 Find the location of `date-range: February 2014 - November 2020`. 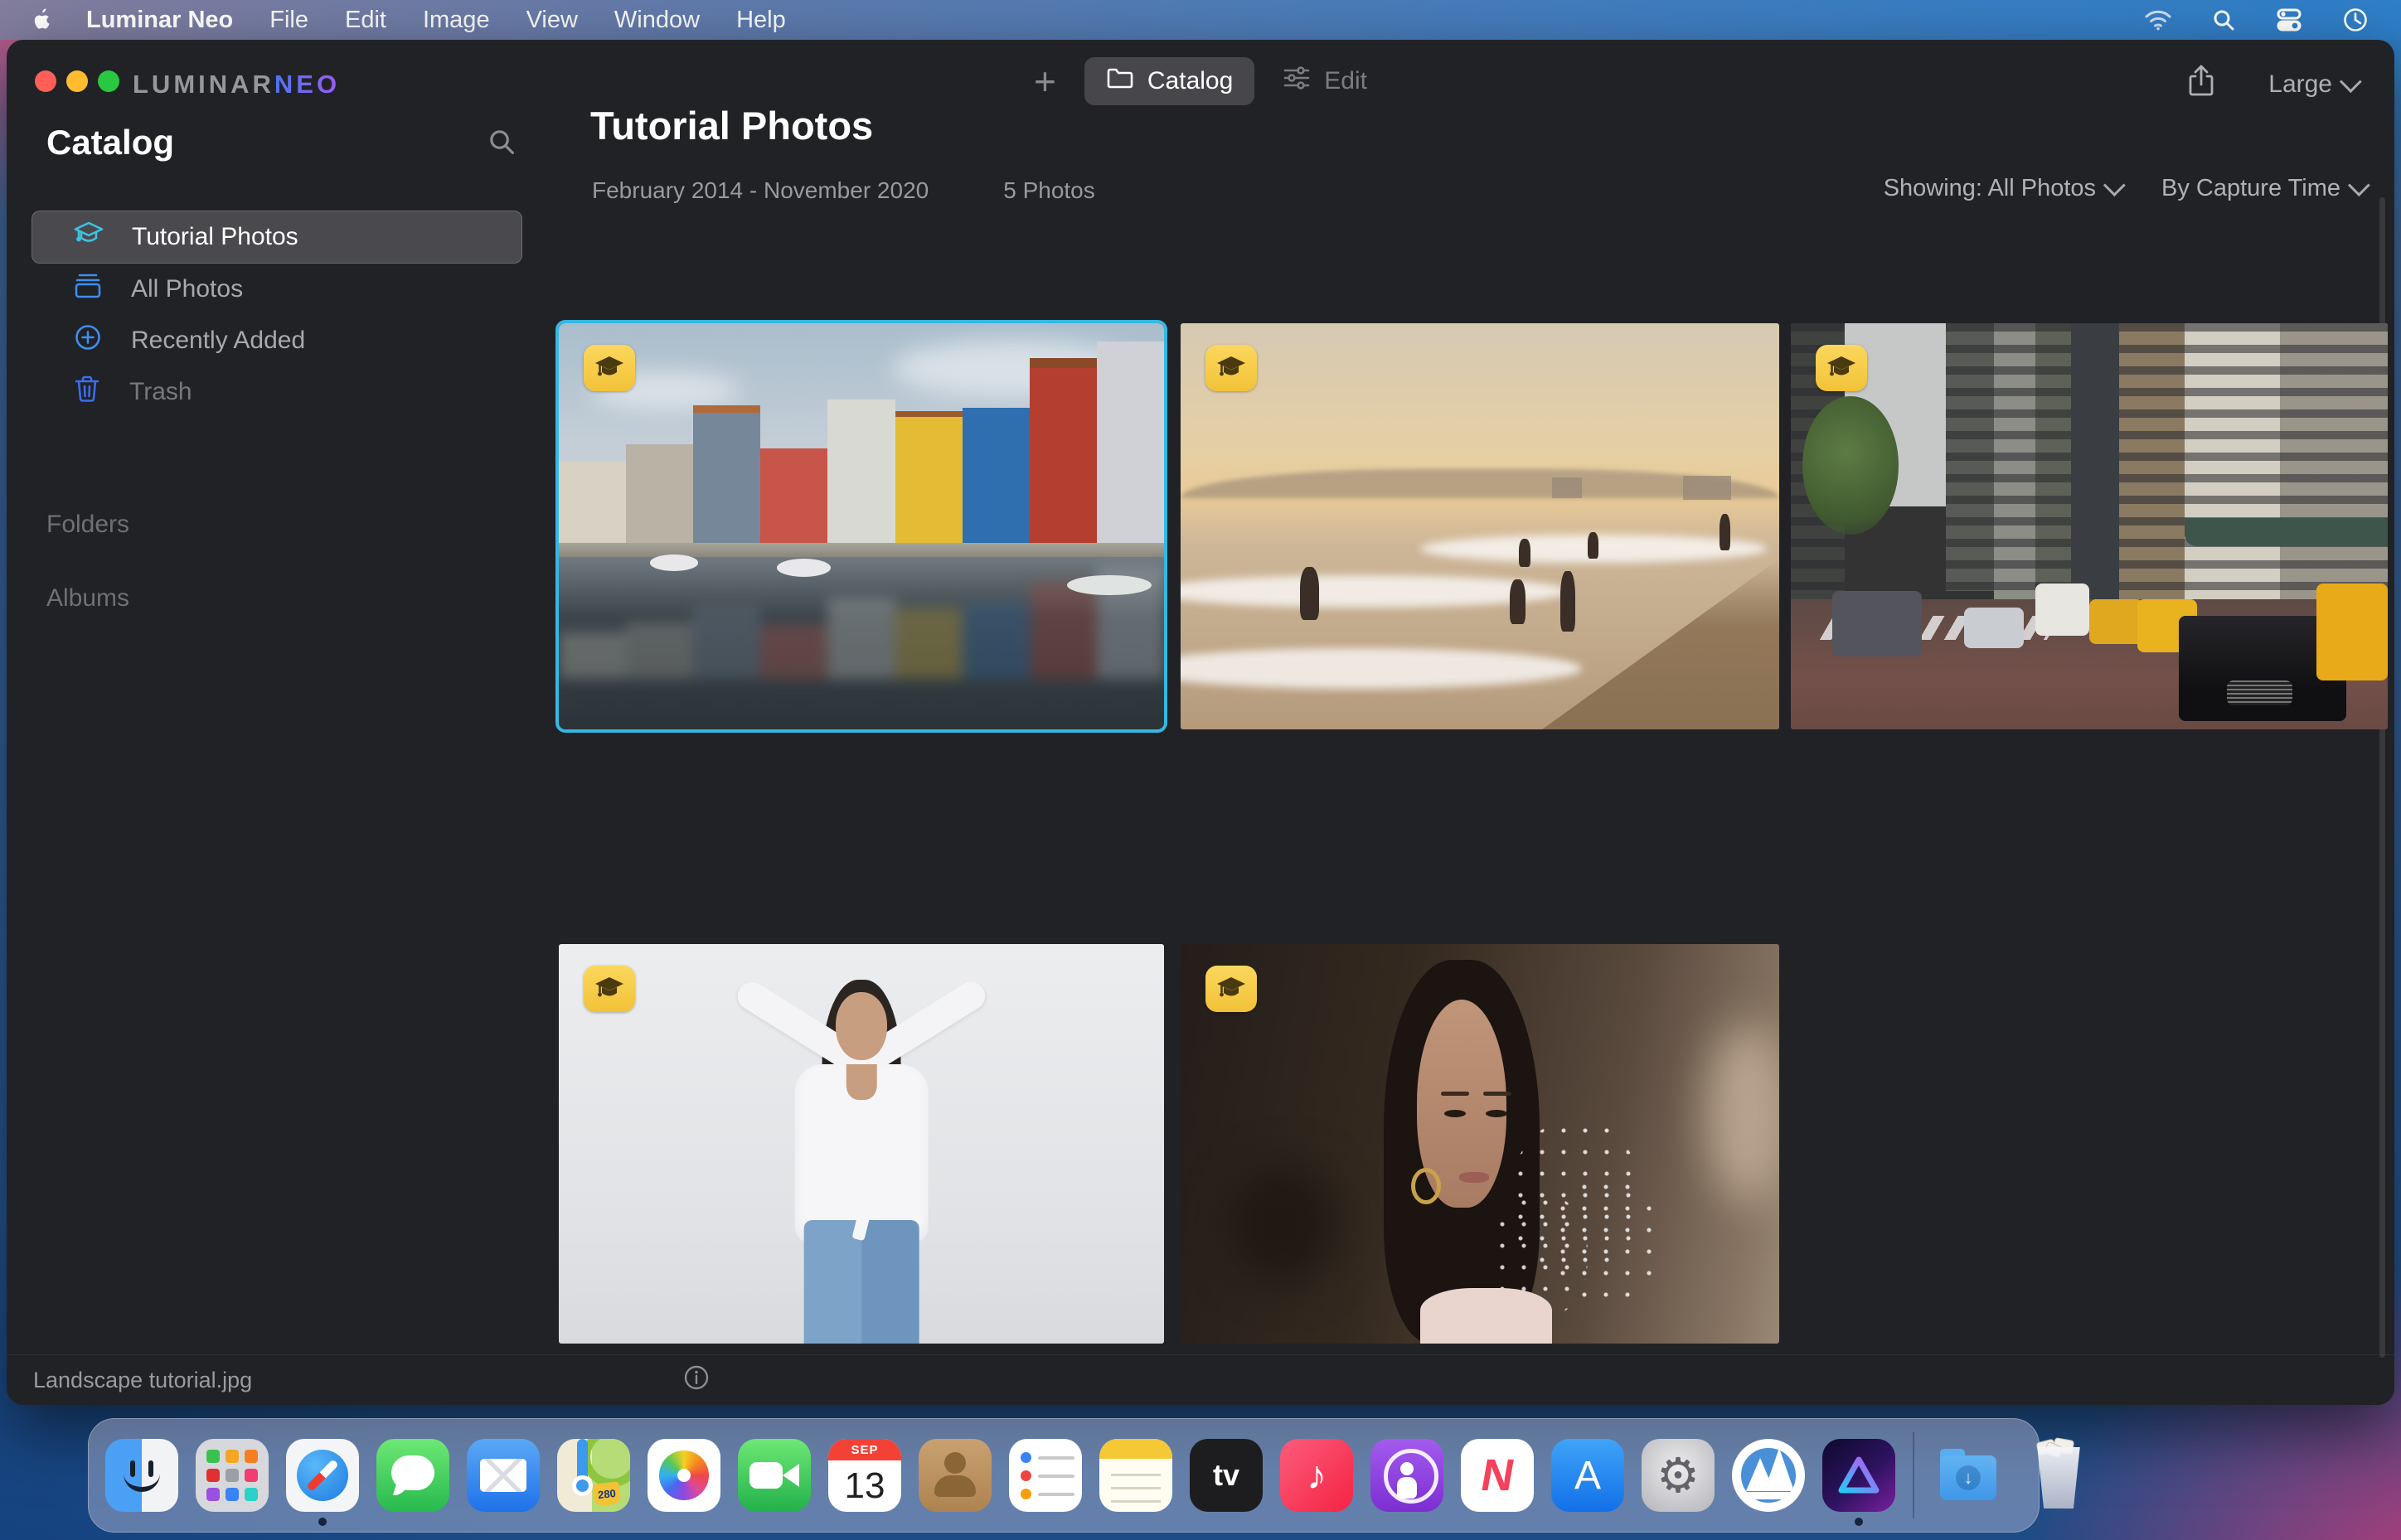

date-range: February 2014 - November 2020 is located at coordinates (760, 190).